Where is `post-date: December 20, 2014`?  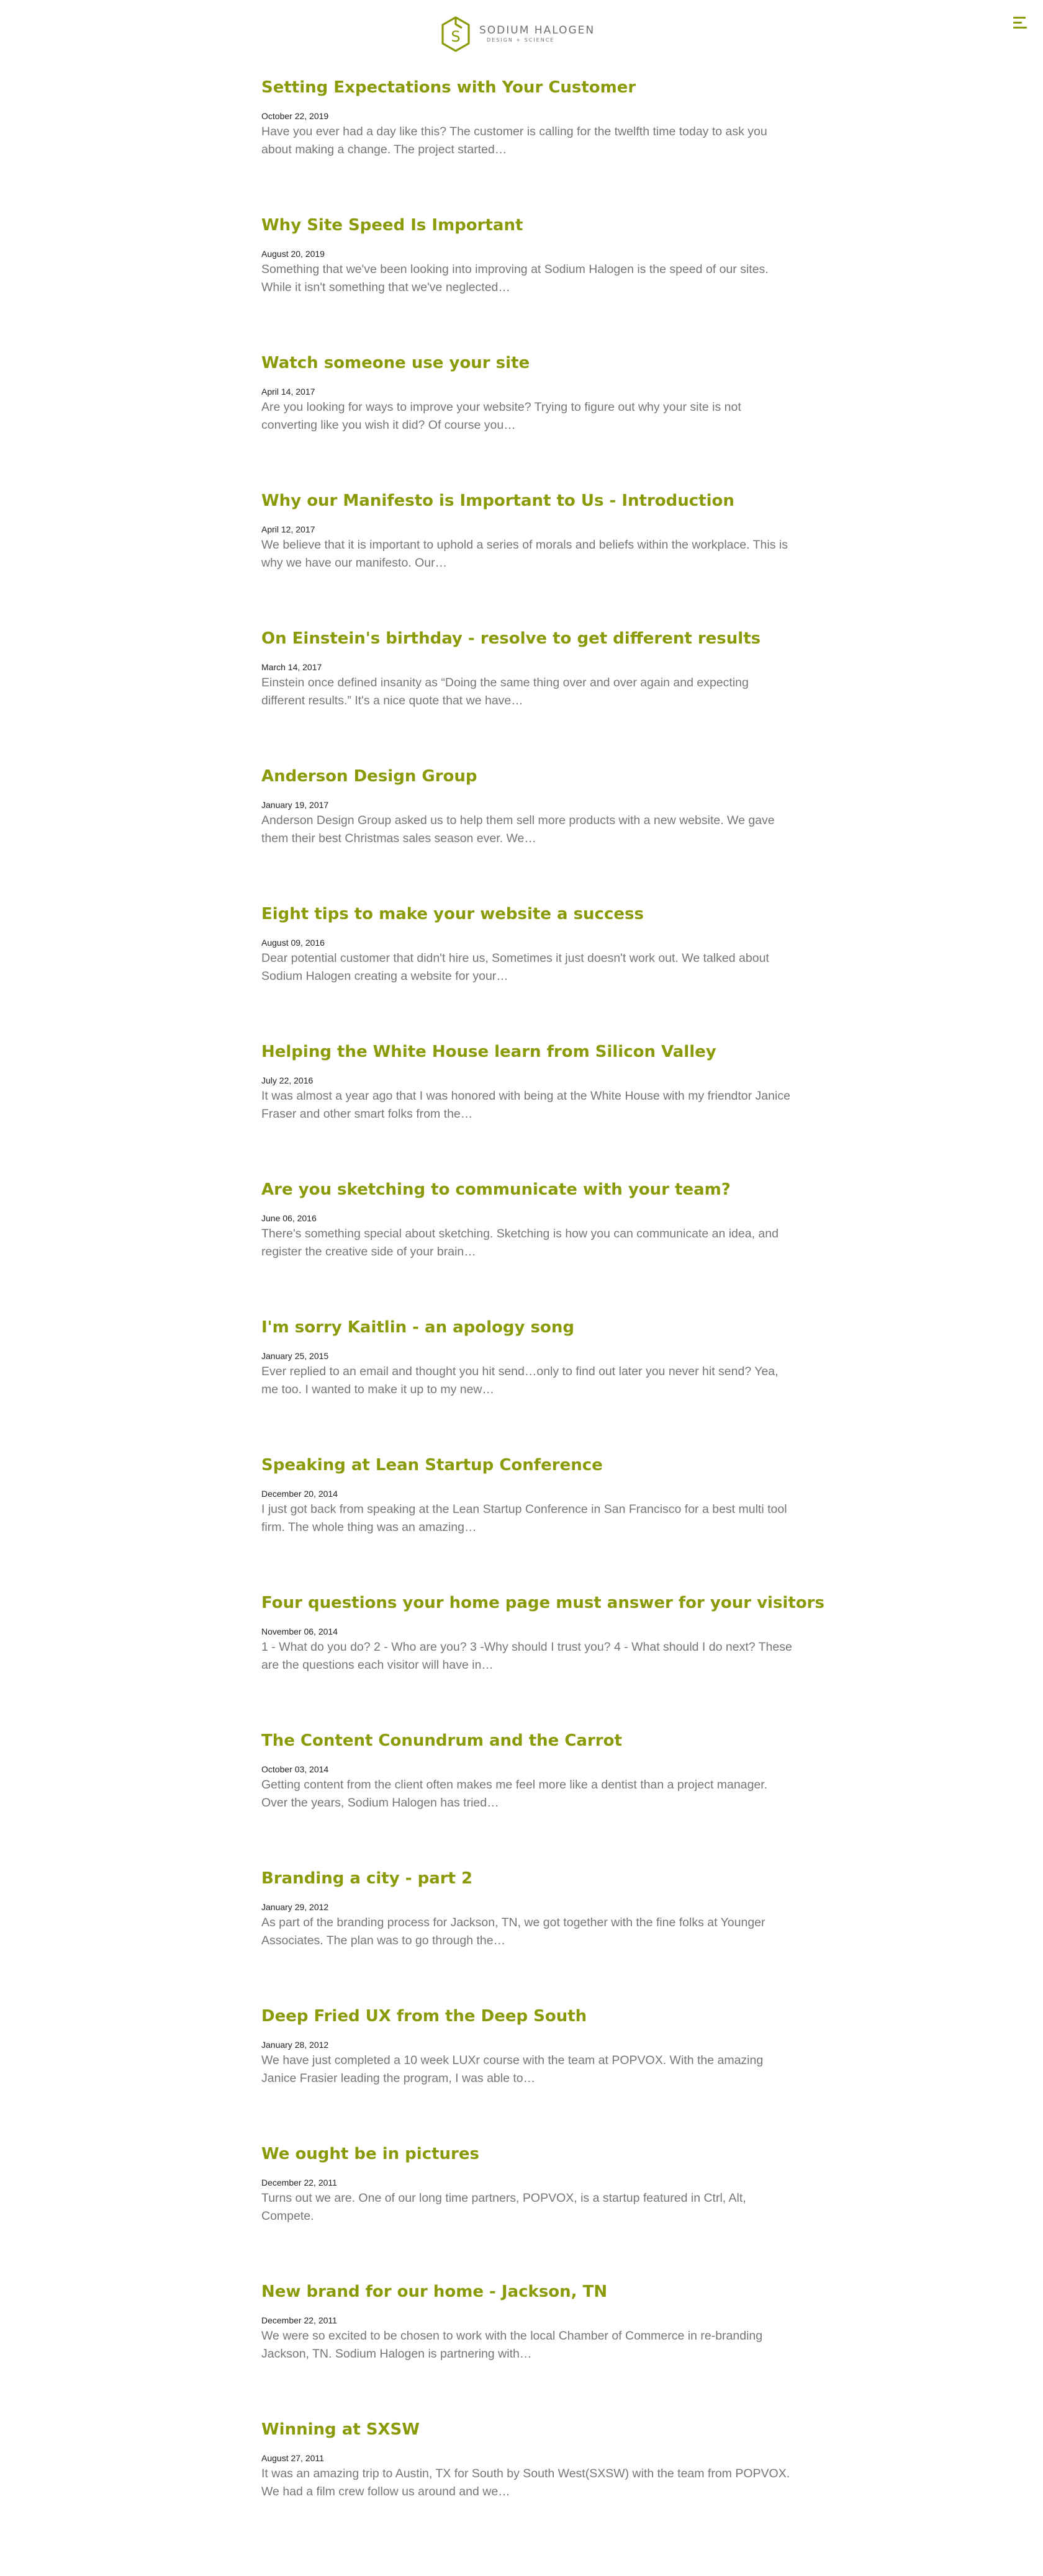 post-date: December 20, 2014 is located at coordinates (299, 1494).